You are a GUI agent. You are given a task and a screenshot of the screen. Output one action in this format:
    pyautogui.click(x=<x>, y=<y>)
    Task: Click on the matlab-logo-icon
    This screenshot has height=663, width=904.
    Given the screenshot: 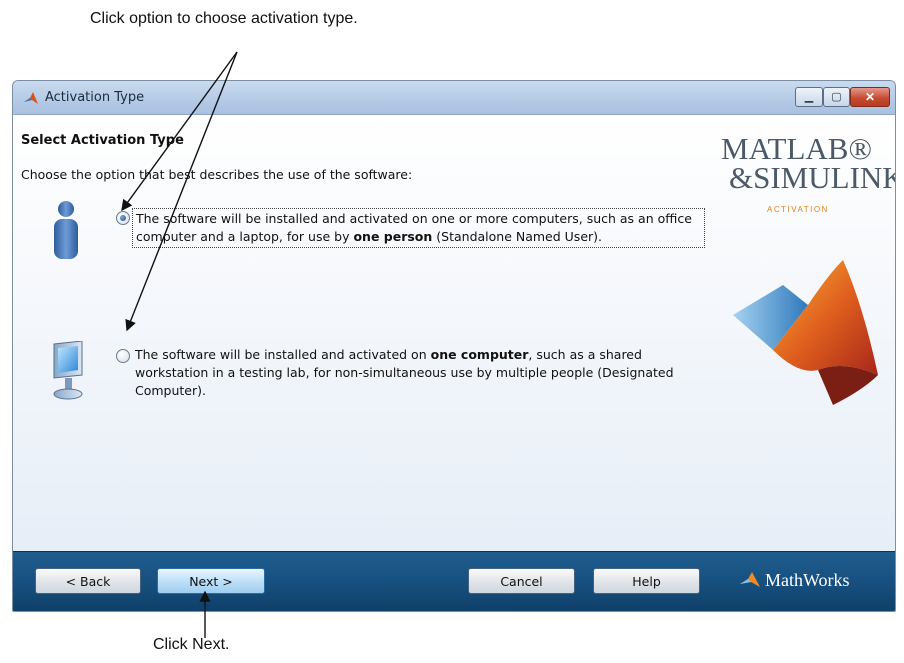 What is the action you would take?
    pyautogui.click(x=31, y=98)
    